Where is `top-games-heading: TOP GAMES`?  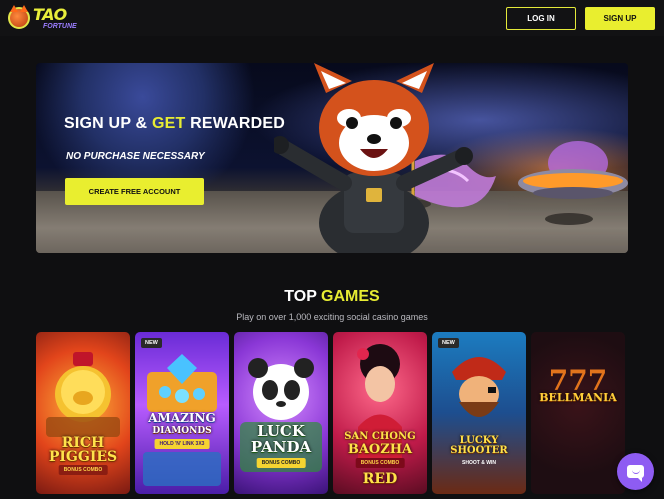
top-games-heading: TOP GAMES is located at coordinates (332, 296).